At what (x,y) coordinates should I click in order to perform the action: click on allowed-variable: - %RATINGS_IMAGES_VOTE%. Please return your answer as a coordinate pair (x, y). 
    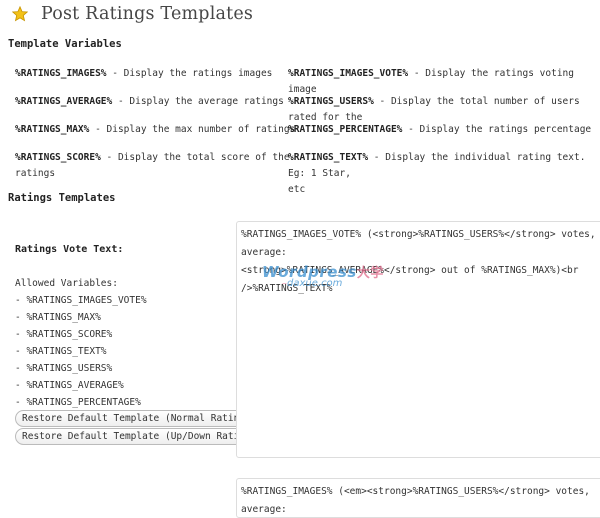
    Looking at the image, I should click on (81, 300).